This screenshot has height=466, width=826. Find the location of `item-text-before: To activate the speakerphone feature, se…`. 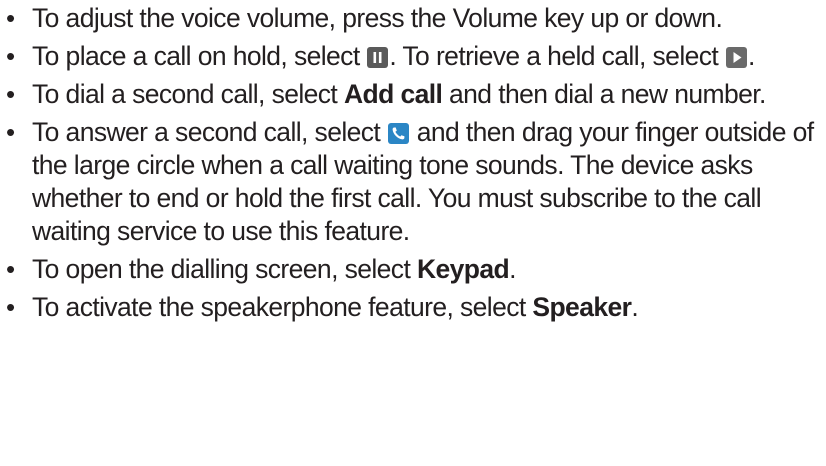

item-text-before: To activate the speakerphone feature, se… is located at coordinates (282, 307).